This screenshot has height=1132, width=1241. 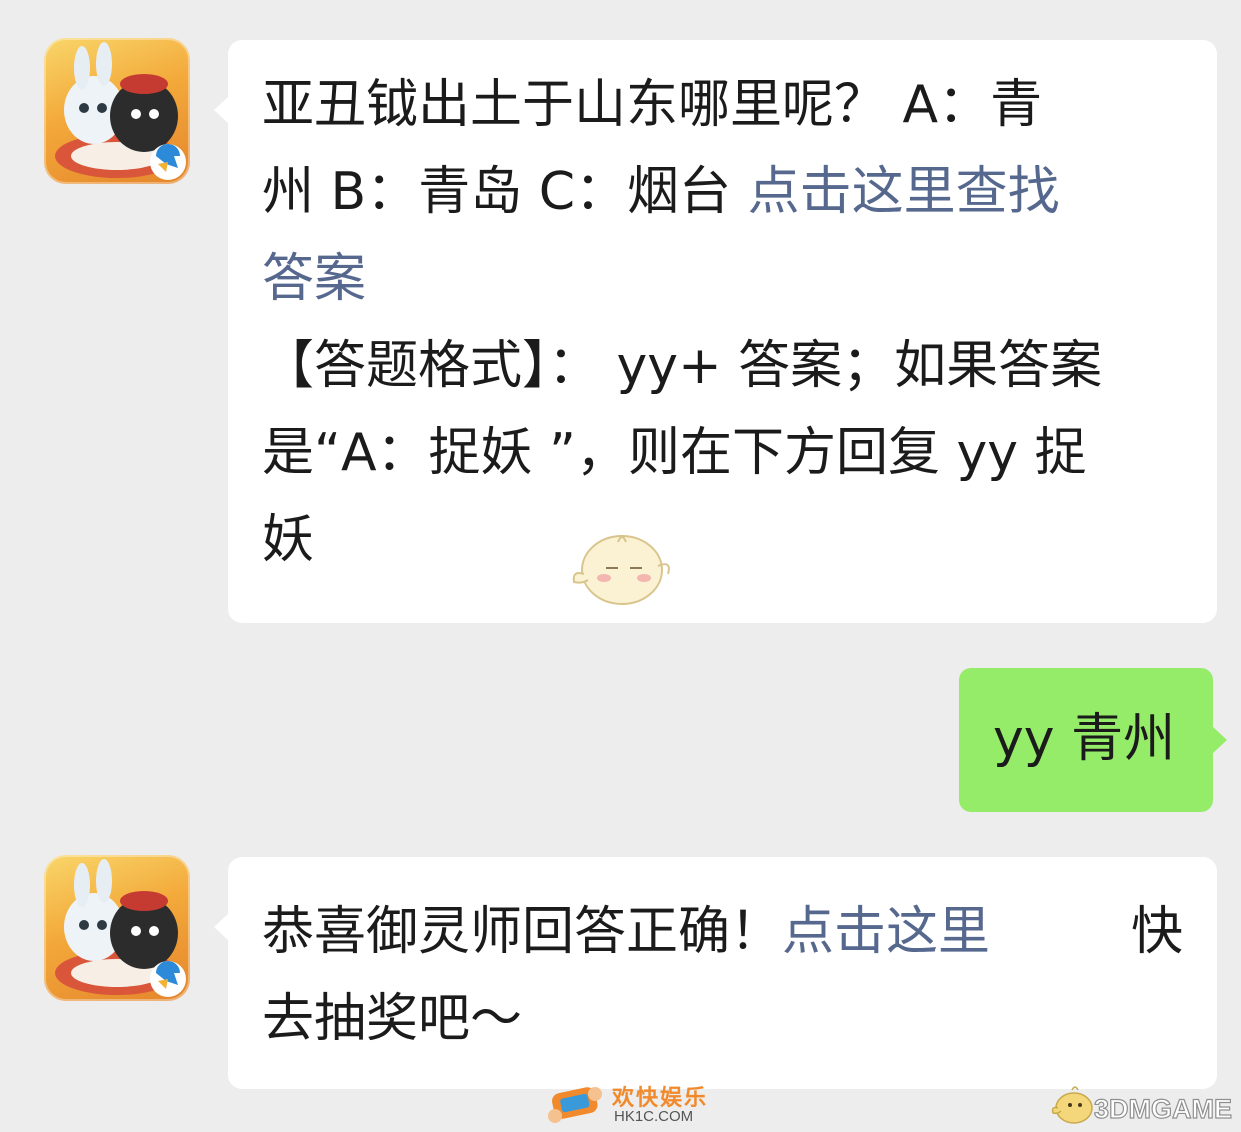 What do you see at coordinates (314, 279) in the screenshot?
I see `find-answer-link-continued: 答案` at bounding box center [314, 279].